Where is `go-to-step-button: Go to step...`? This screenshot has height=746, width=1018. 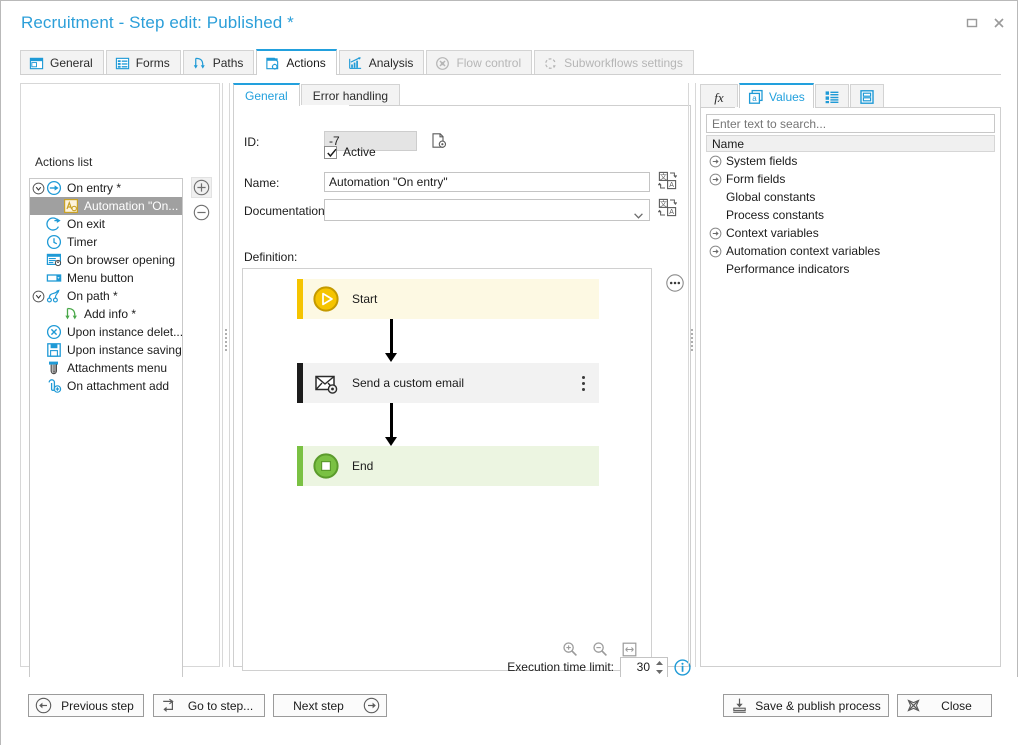
go-to-step-button: Go to step... is located at coordinates (209, 705).